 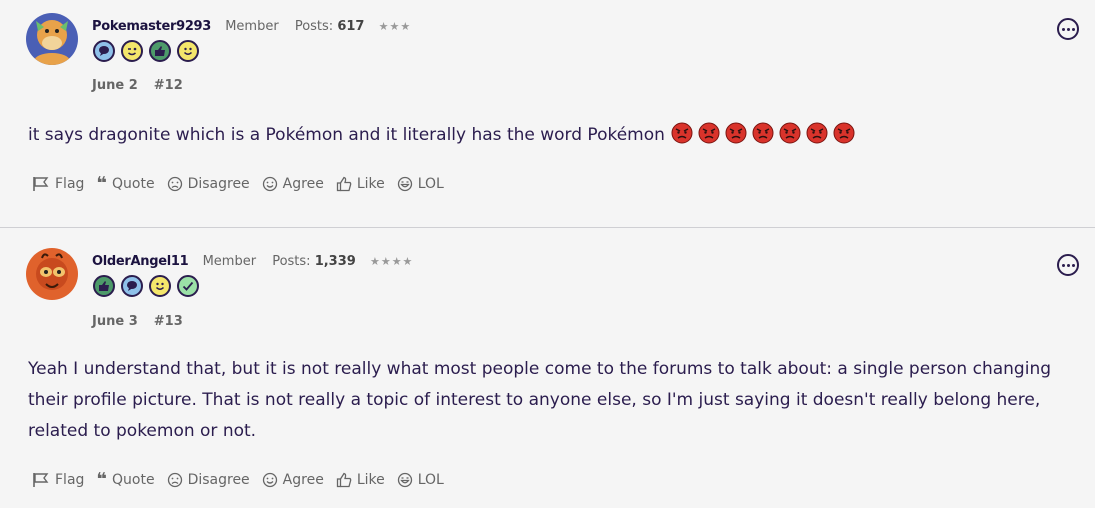 What do you see at coordinates (115, 321) in the screenshot?
I see `post-date: June 3` at bounding box center [115, 321].